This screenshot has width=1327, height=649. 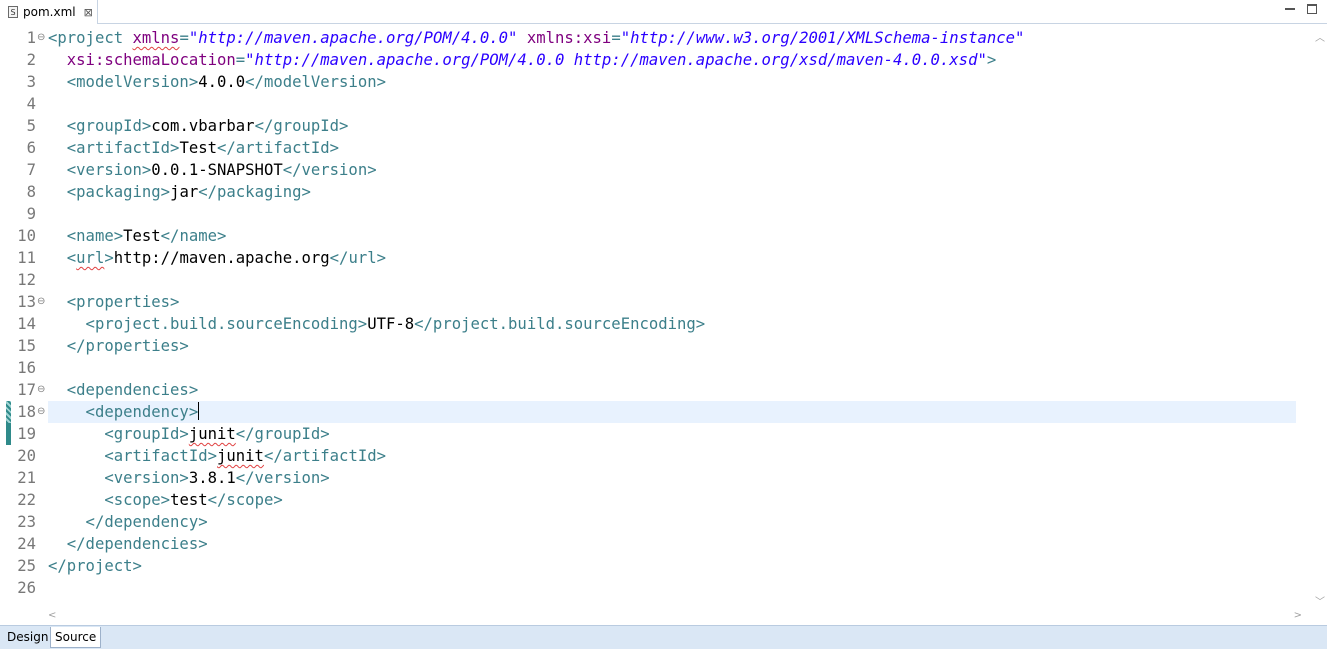 I want to click on minimize-icon, so click(x=1290, y=9).